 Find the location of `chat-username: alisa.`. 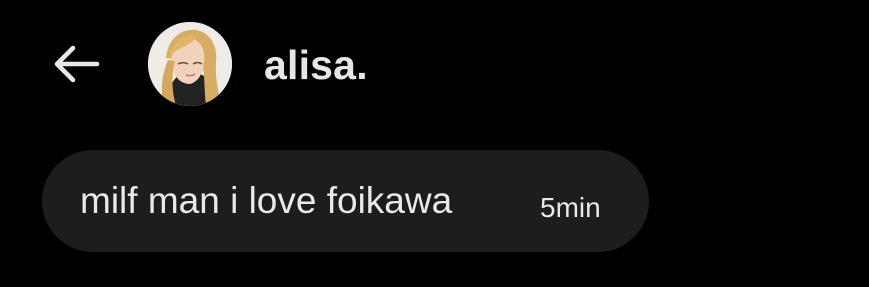

chat-username: alisa. is located at coordinates (316, 65).